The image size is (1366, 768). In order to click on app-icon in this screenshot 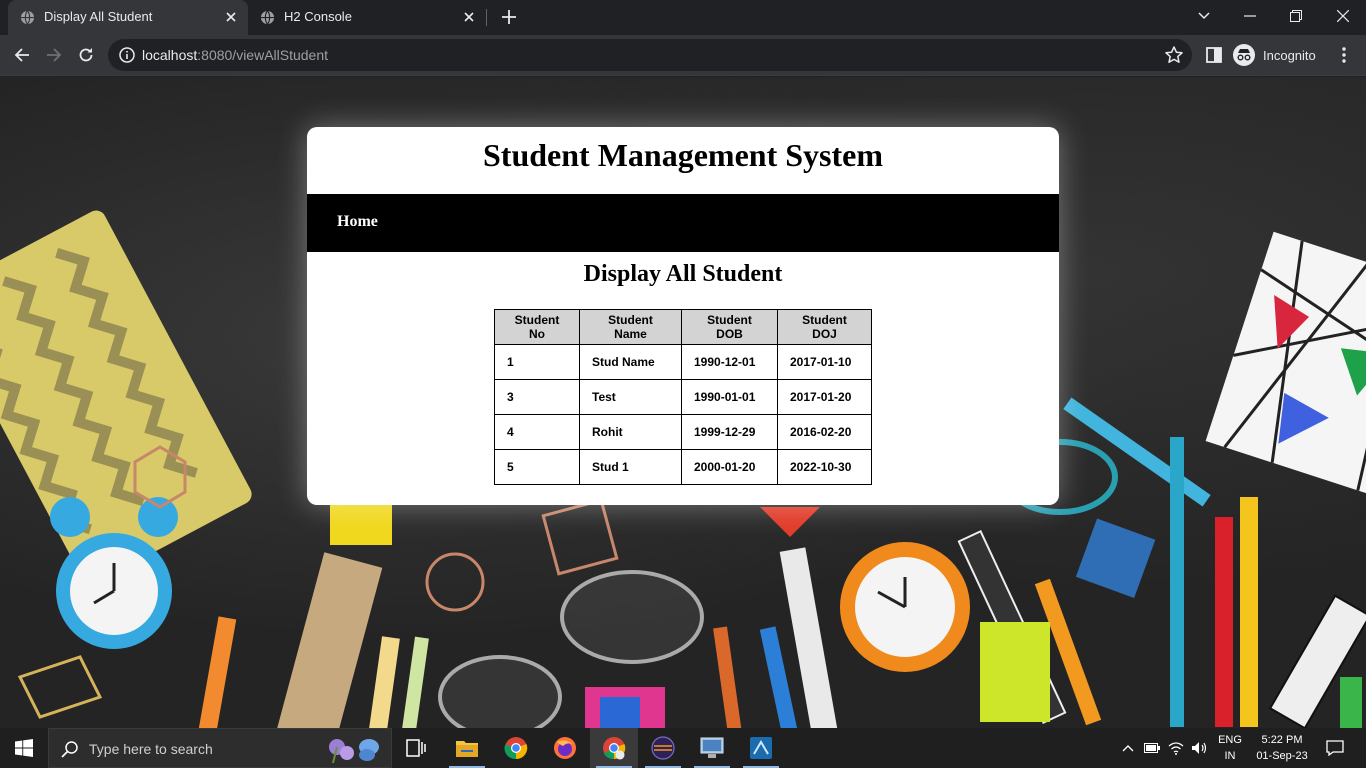, I will do `click(761, 748)`.